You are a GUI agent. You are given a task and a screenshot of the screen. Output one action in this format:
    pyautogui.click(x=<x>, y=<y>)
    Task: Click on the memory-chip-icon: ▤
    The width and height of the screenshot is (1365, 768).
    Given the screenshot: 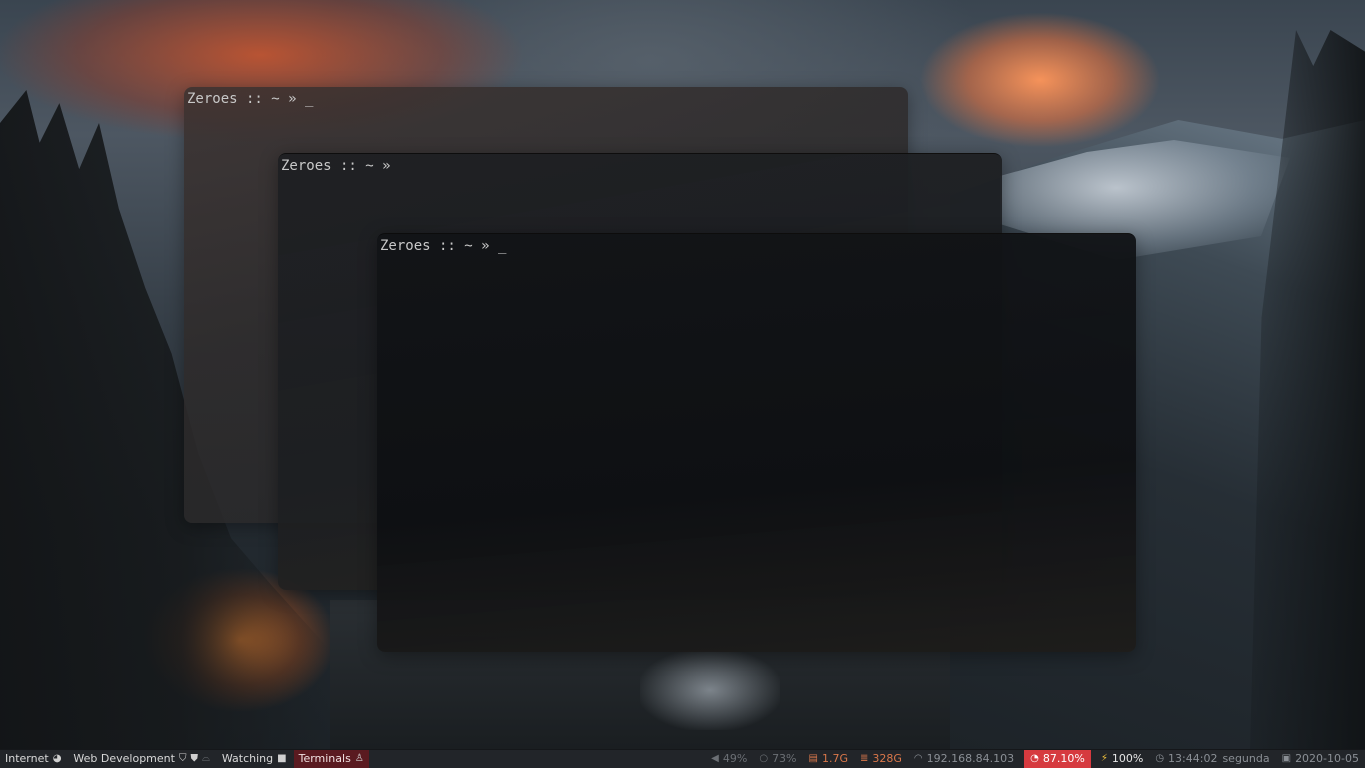 What is the action you would take?
    pyautogui.click(x=813, y=758)
    